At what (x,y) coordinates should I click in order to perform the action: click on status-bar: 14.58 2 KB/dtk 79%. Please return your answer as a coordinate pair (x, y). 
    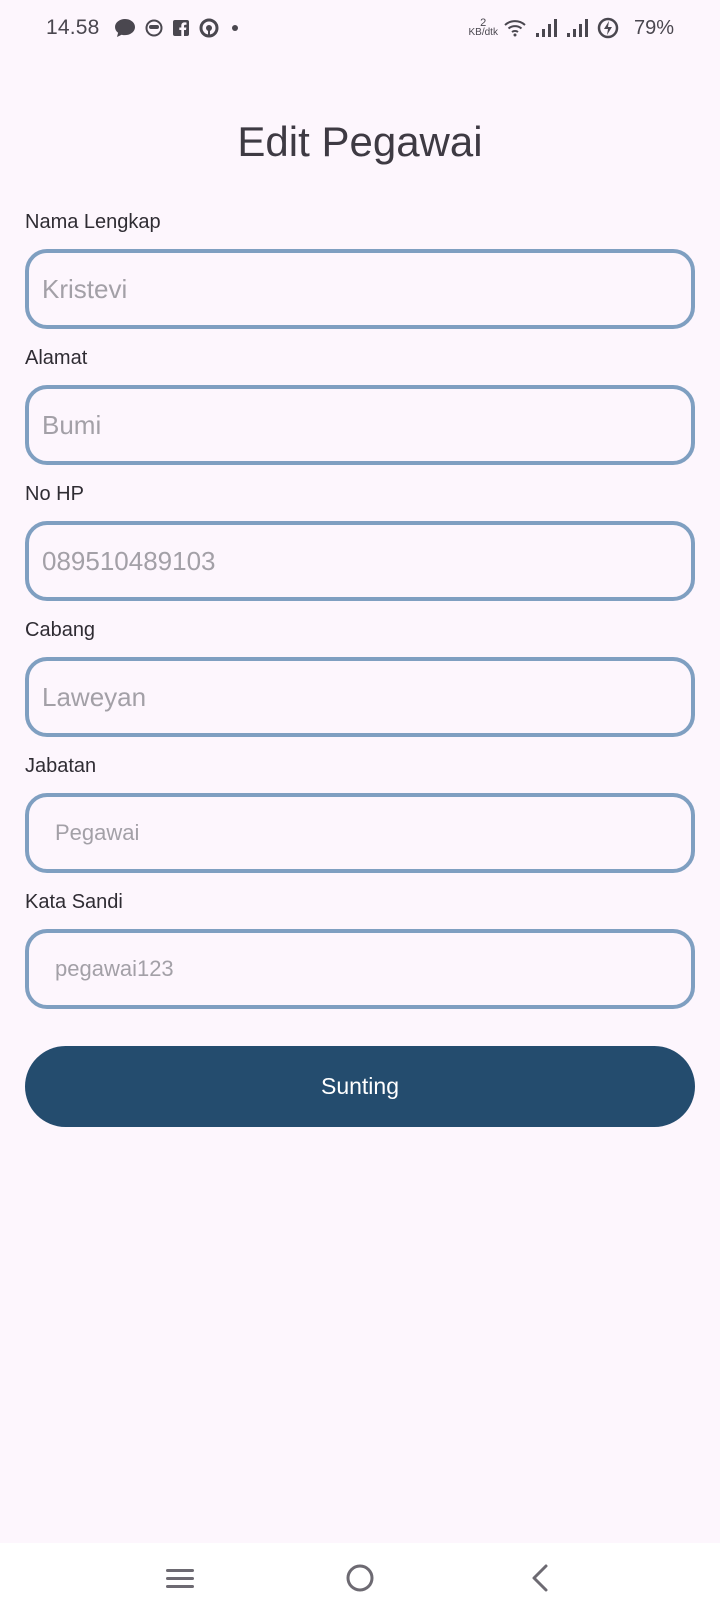
    Looking at the image, I should click on (360, 28).